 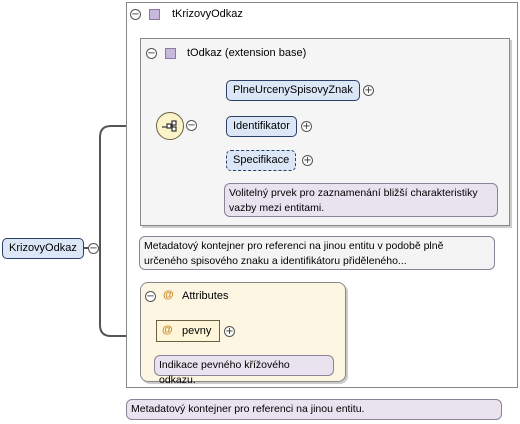 I want to click on attributes-collapse-toggle: −, so click(x=150, y=296).